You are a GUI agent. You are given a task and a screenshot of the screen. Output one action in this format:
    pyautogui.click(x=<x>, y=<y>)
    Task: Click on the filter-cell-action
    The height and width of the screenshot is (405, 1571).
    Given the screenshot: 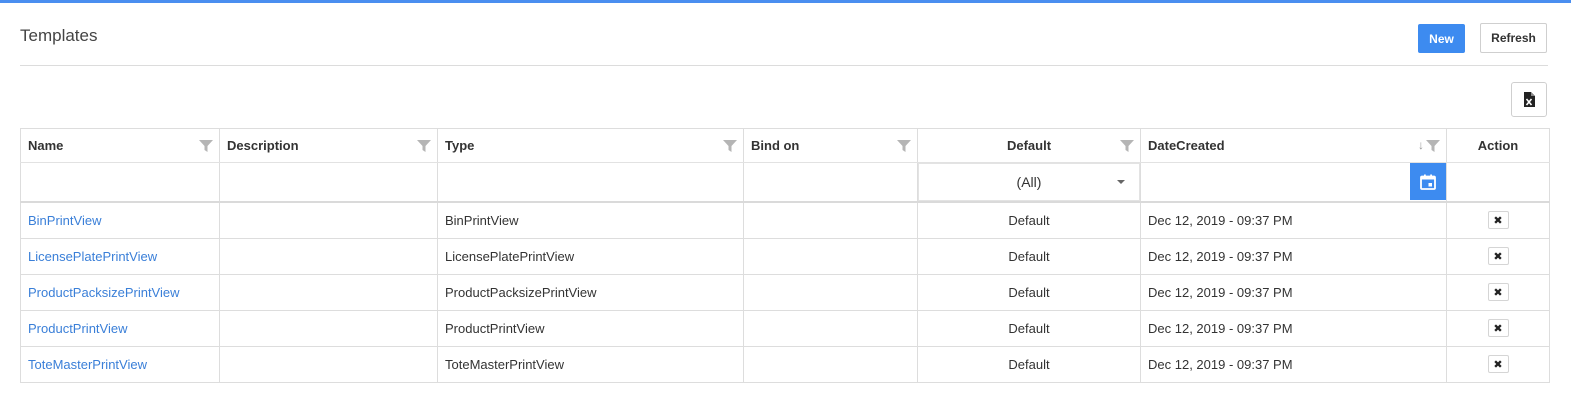 What is the action you would take?
    pyautogui.click(x=1498, y=182)
    